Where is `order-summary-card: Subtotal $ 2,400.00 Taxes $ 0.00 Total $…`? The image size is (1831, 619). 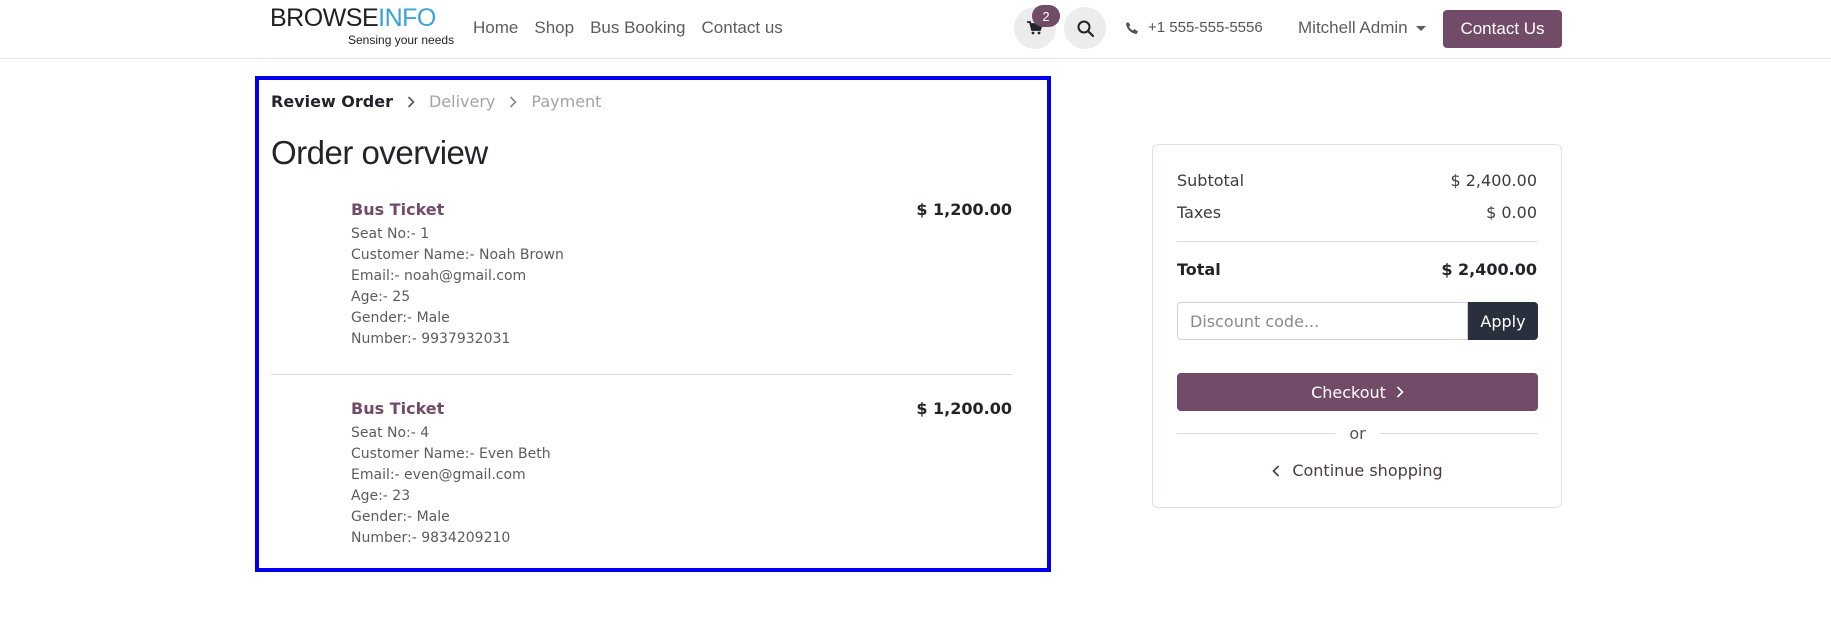
order-summary-card: Subtotal $ 2,400.00 Taxes $ 0.00 Total $… is located at coordinates (1357, 326).